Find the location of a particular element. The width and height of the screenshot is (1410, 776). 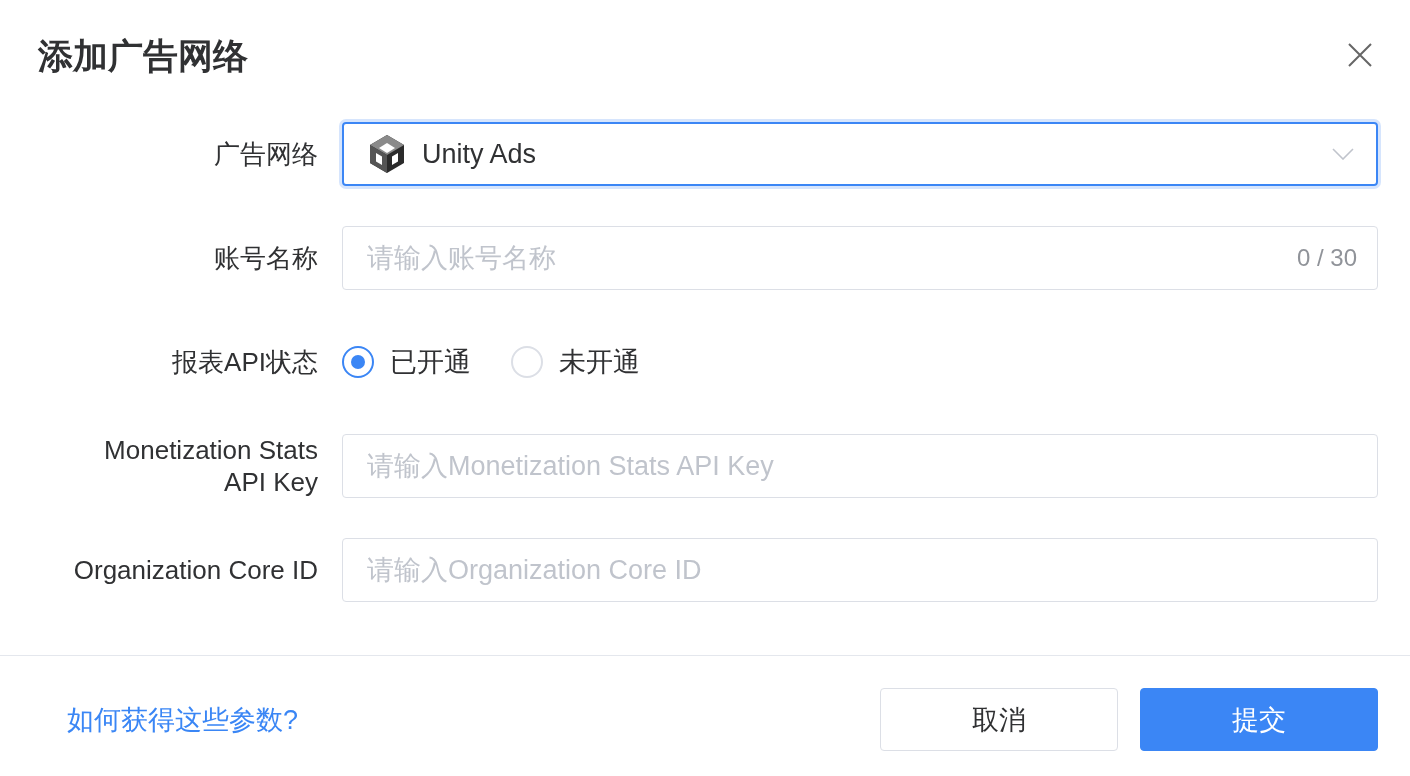

field-label: Organization Core ID is located at coordinates (195, 570).